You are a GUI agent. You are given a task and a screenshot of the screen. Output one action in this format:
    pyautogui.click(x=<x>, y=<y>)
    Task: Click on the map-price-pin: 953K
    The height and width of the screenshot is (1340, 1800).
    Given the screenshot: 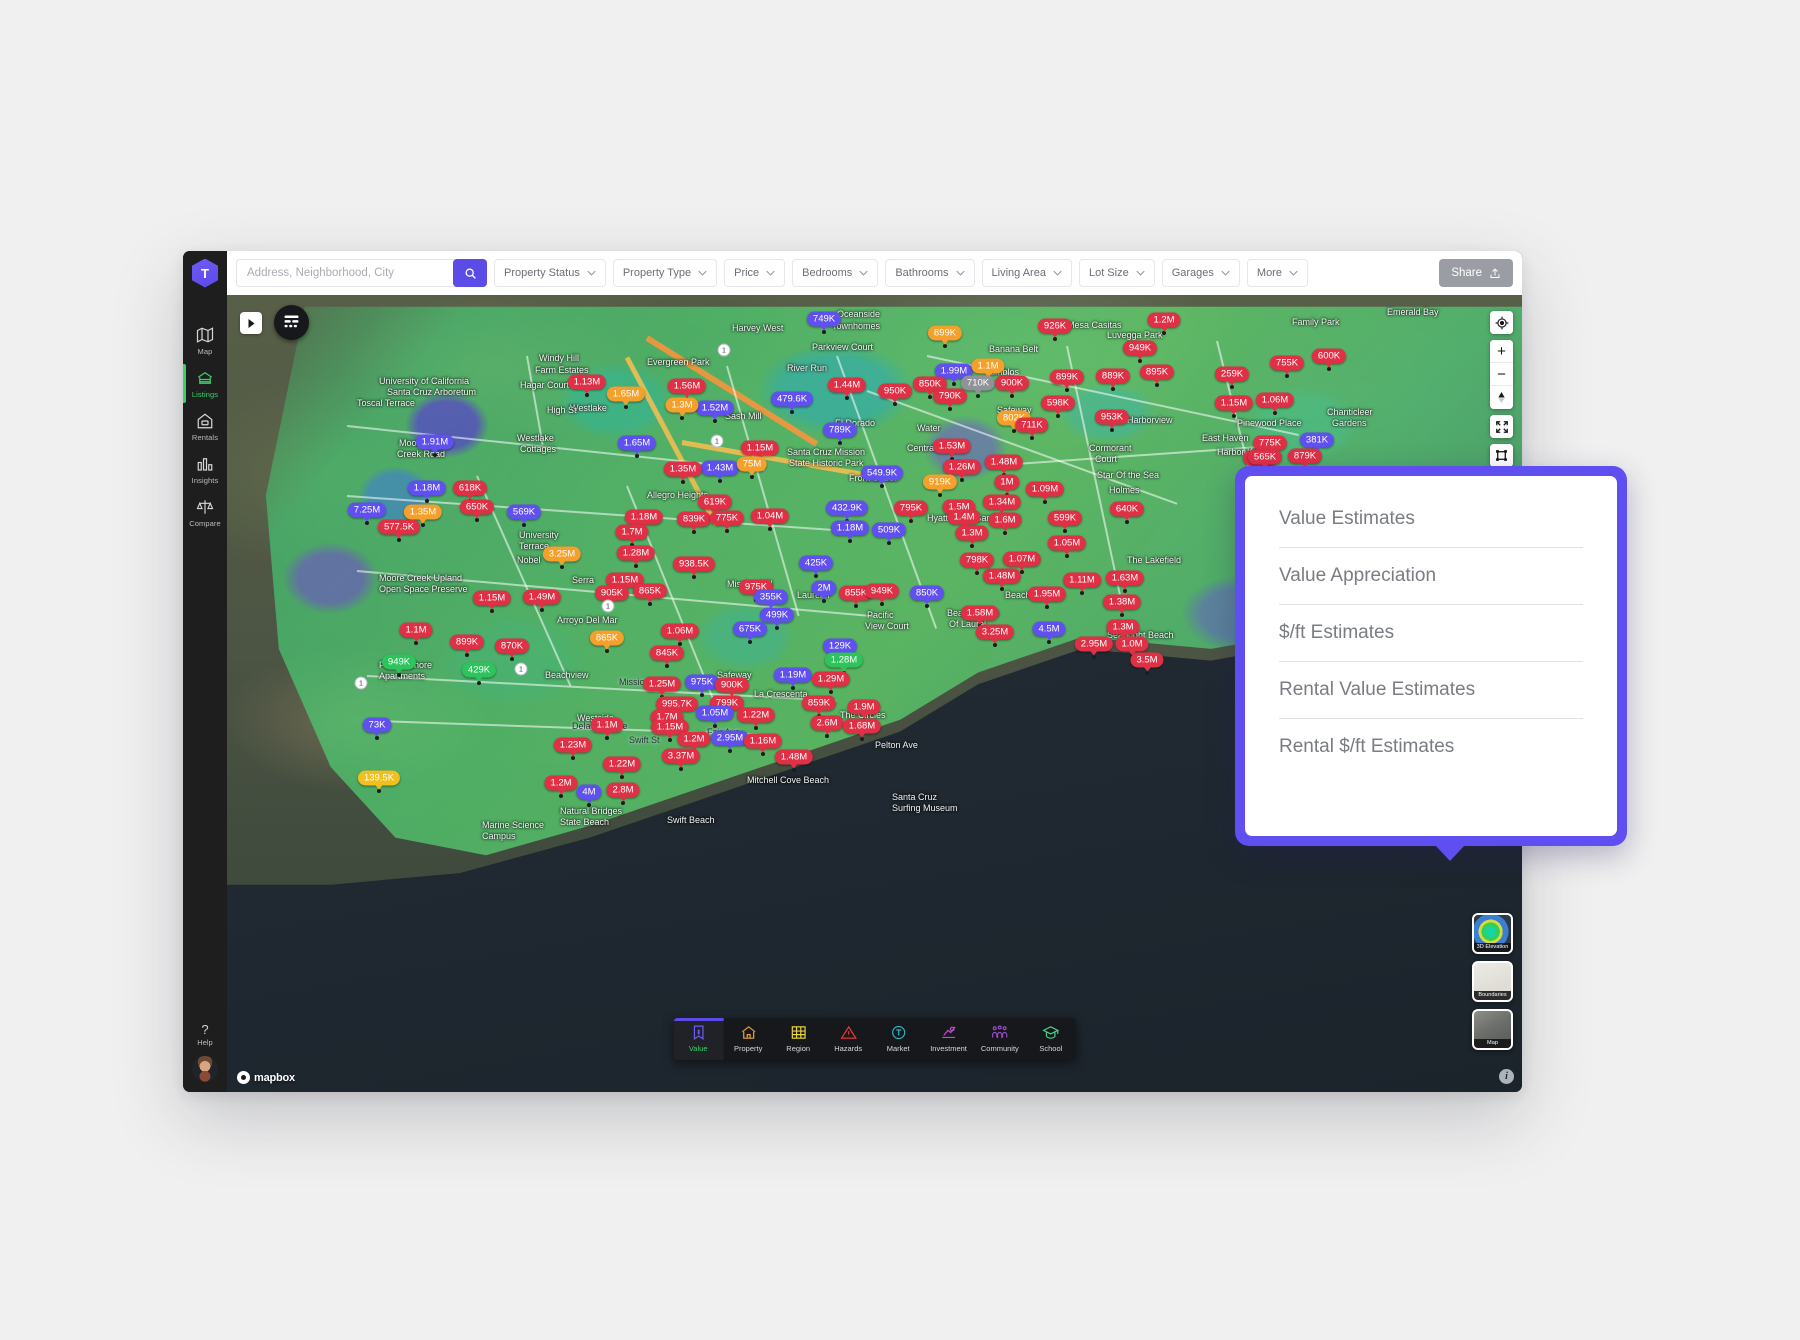 What is the action you would take?
    pyautogui.click(x=1112, y=417)
    